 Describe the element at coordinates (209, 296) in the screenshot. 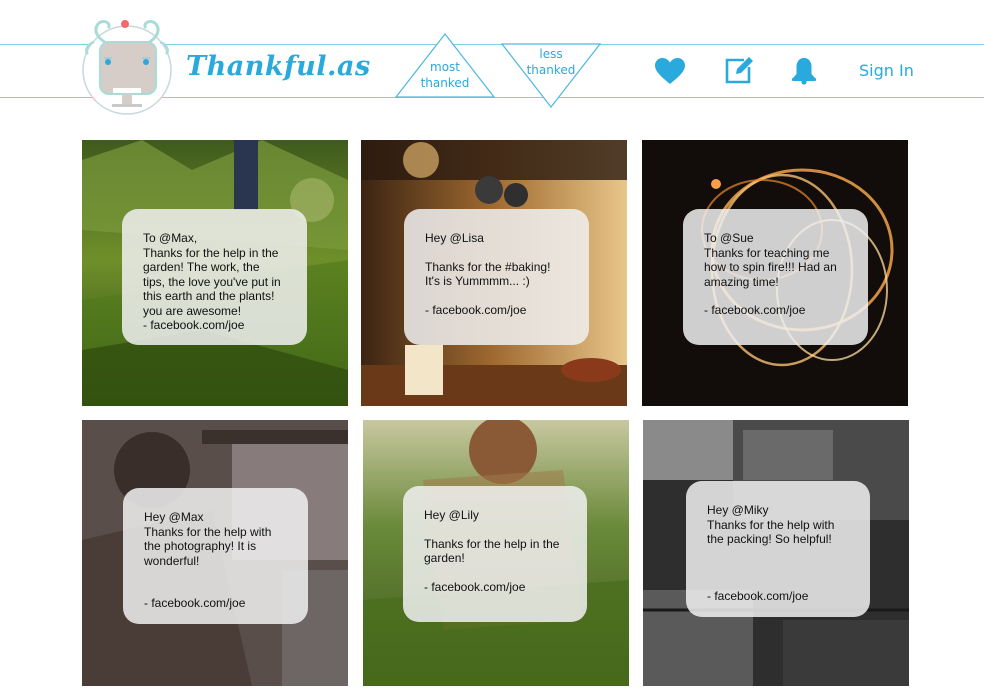

I see `card-line: this earth and the plants!` at that location.